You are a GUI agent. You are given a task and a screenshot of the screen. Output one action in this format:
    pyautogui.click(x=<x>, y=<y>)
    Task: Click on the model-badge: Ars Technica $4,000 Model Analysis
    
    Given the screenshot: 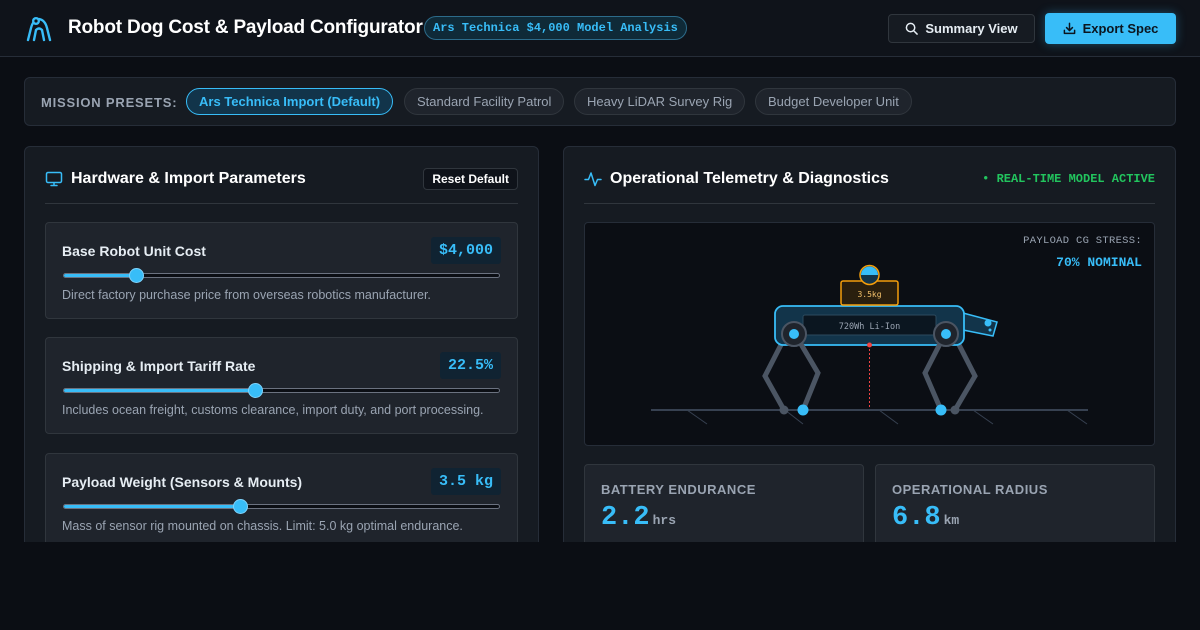 What is the action you would take?
    pyautogui.click(x=555, y=28)
    